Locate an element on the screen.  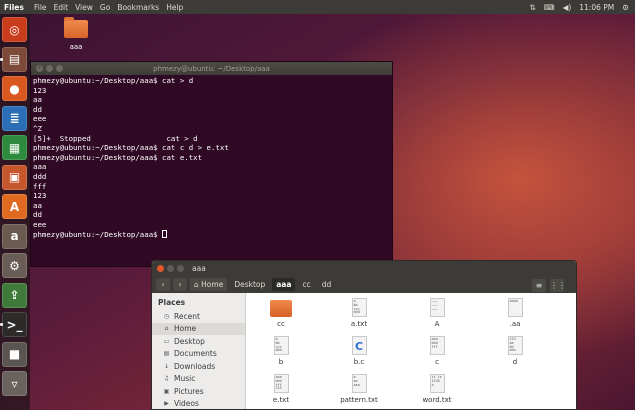
breadcrumb-cc: cc is located at coordinates (306, 284).